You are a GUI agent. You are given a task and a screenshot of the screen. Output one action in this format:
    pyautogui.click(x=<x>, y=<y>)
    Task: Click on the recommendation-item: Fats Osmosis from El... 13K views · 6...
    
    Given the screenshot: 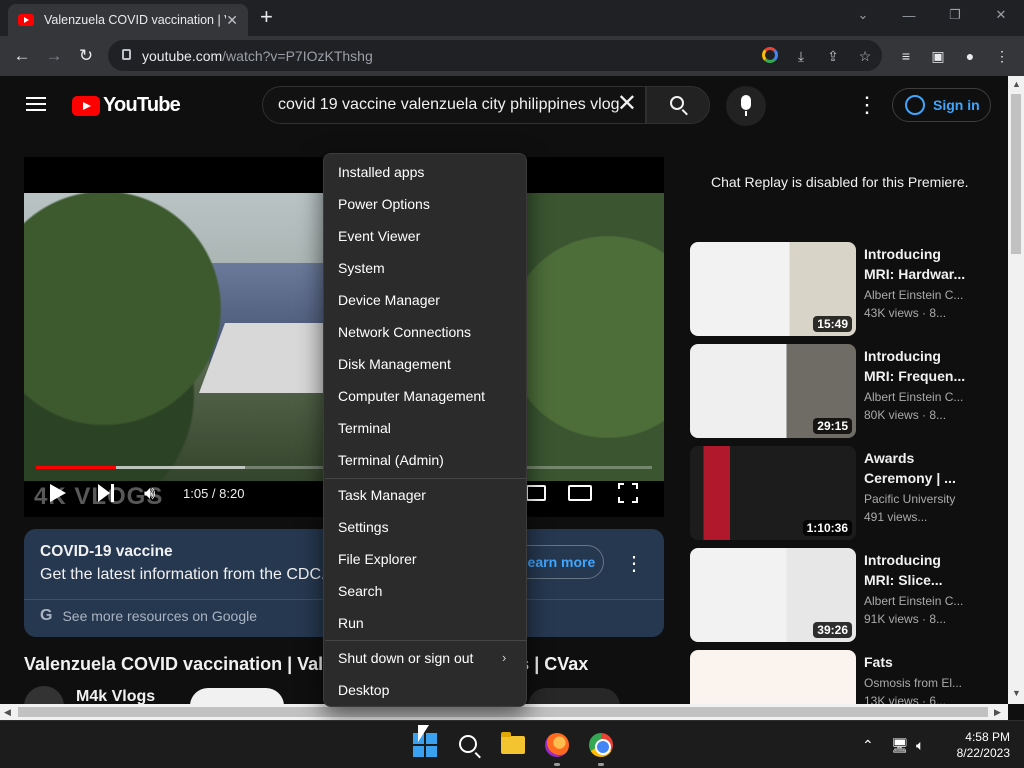 What is the action you would take?
    pyautogui.click(x=840, y=677)
    